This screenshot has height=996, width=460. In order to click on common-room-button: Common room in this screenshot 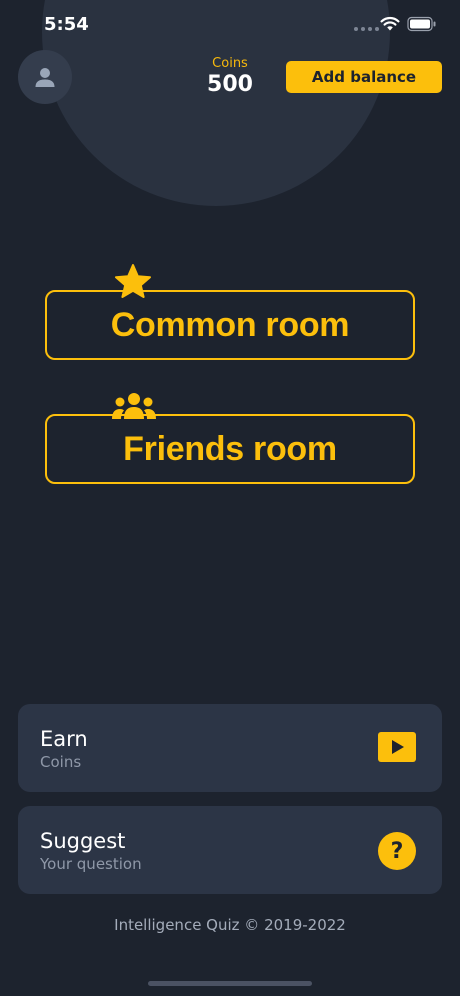, I will do `click(230, 325)`.